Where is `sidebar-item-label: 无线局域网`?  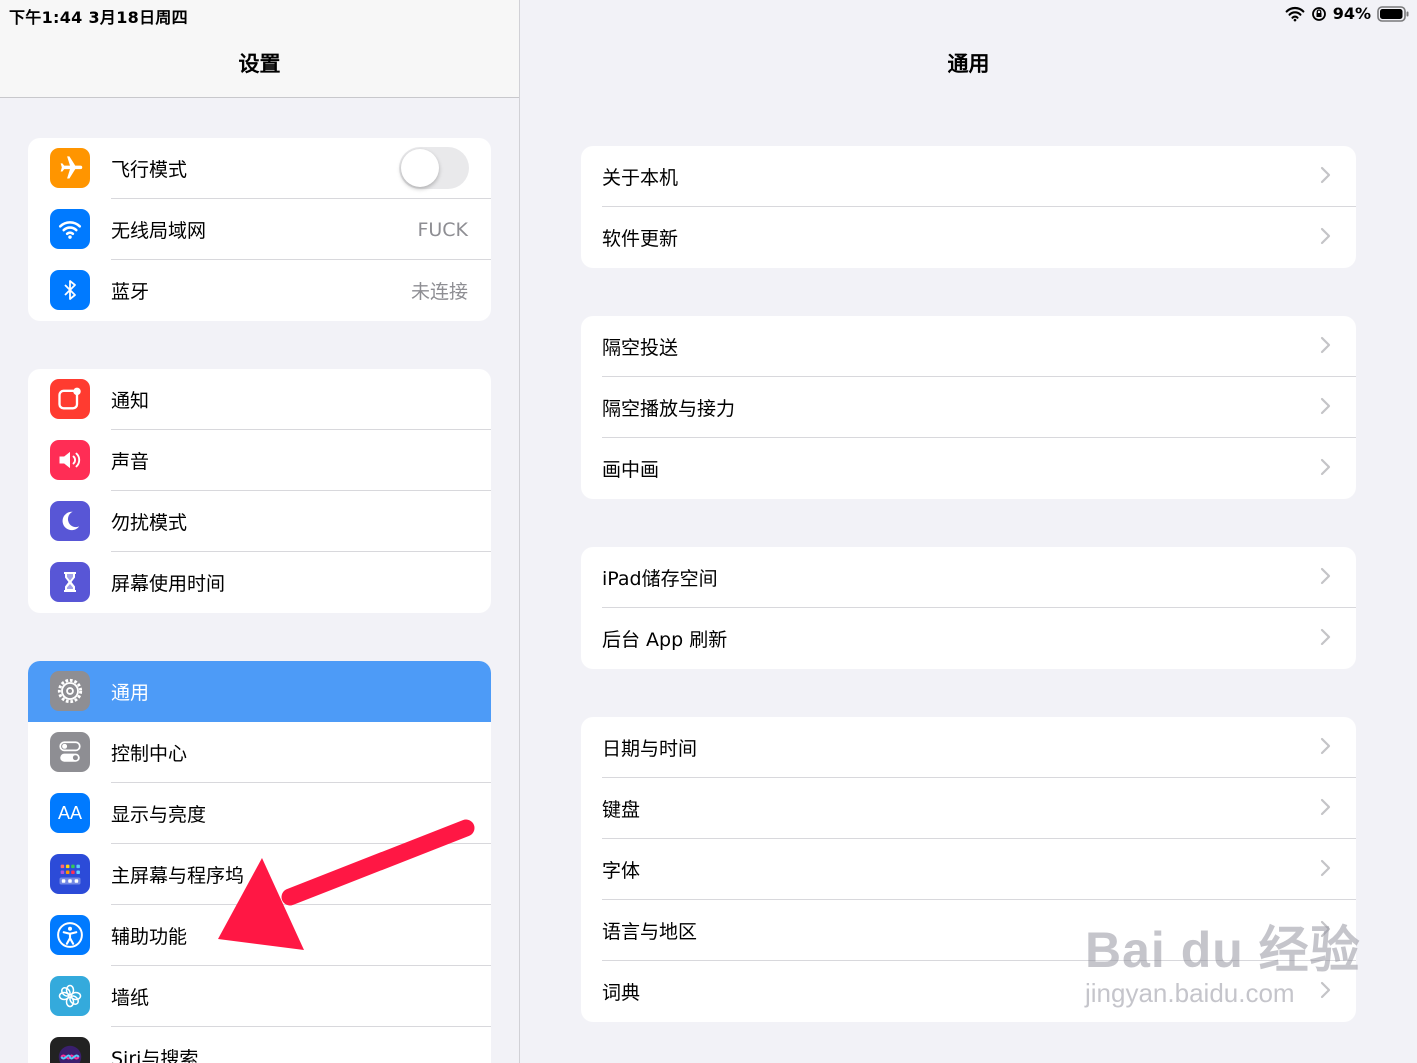 sidebar-item-label: 无线局域网 is located at coordinates (159, 231).